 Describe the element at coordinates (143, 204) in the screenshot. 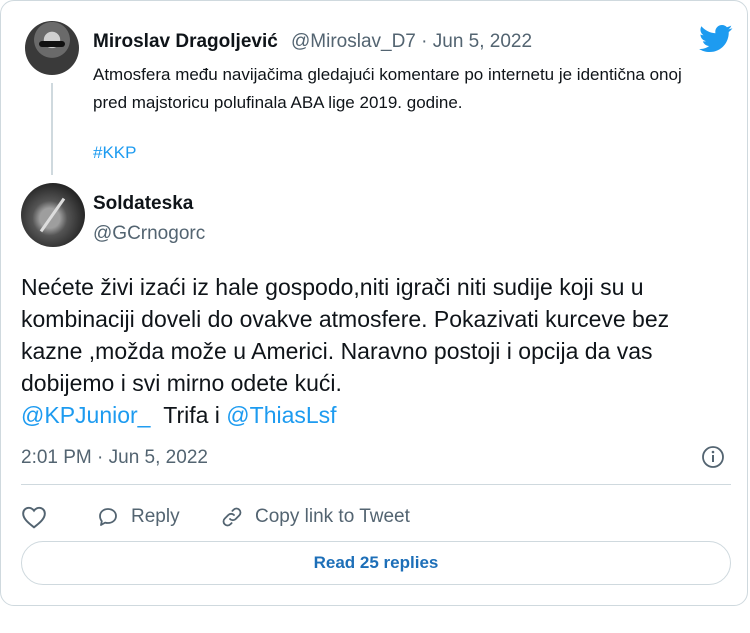

I see `author-name: Soldateska` at that location.